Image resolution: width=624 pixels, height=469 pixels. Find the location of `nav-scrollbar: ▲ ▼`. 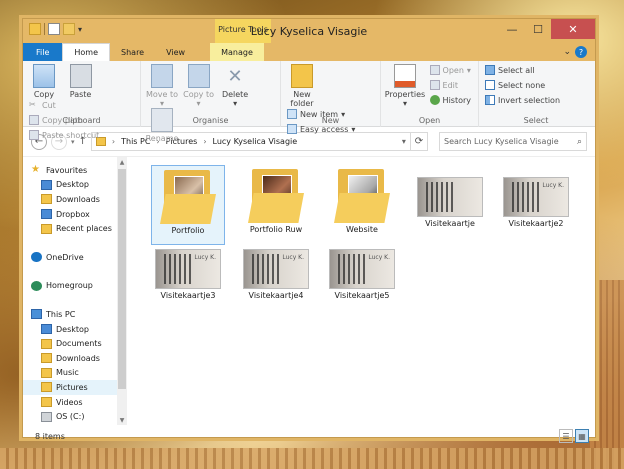

nav-scrollbar: ▲ ▼ is located at coordinates (122, 291).